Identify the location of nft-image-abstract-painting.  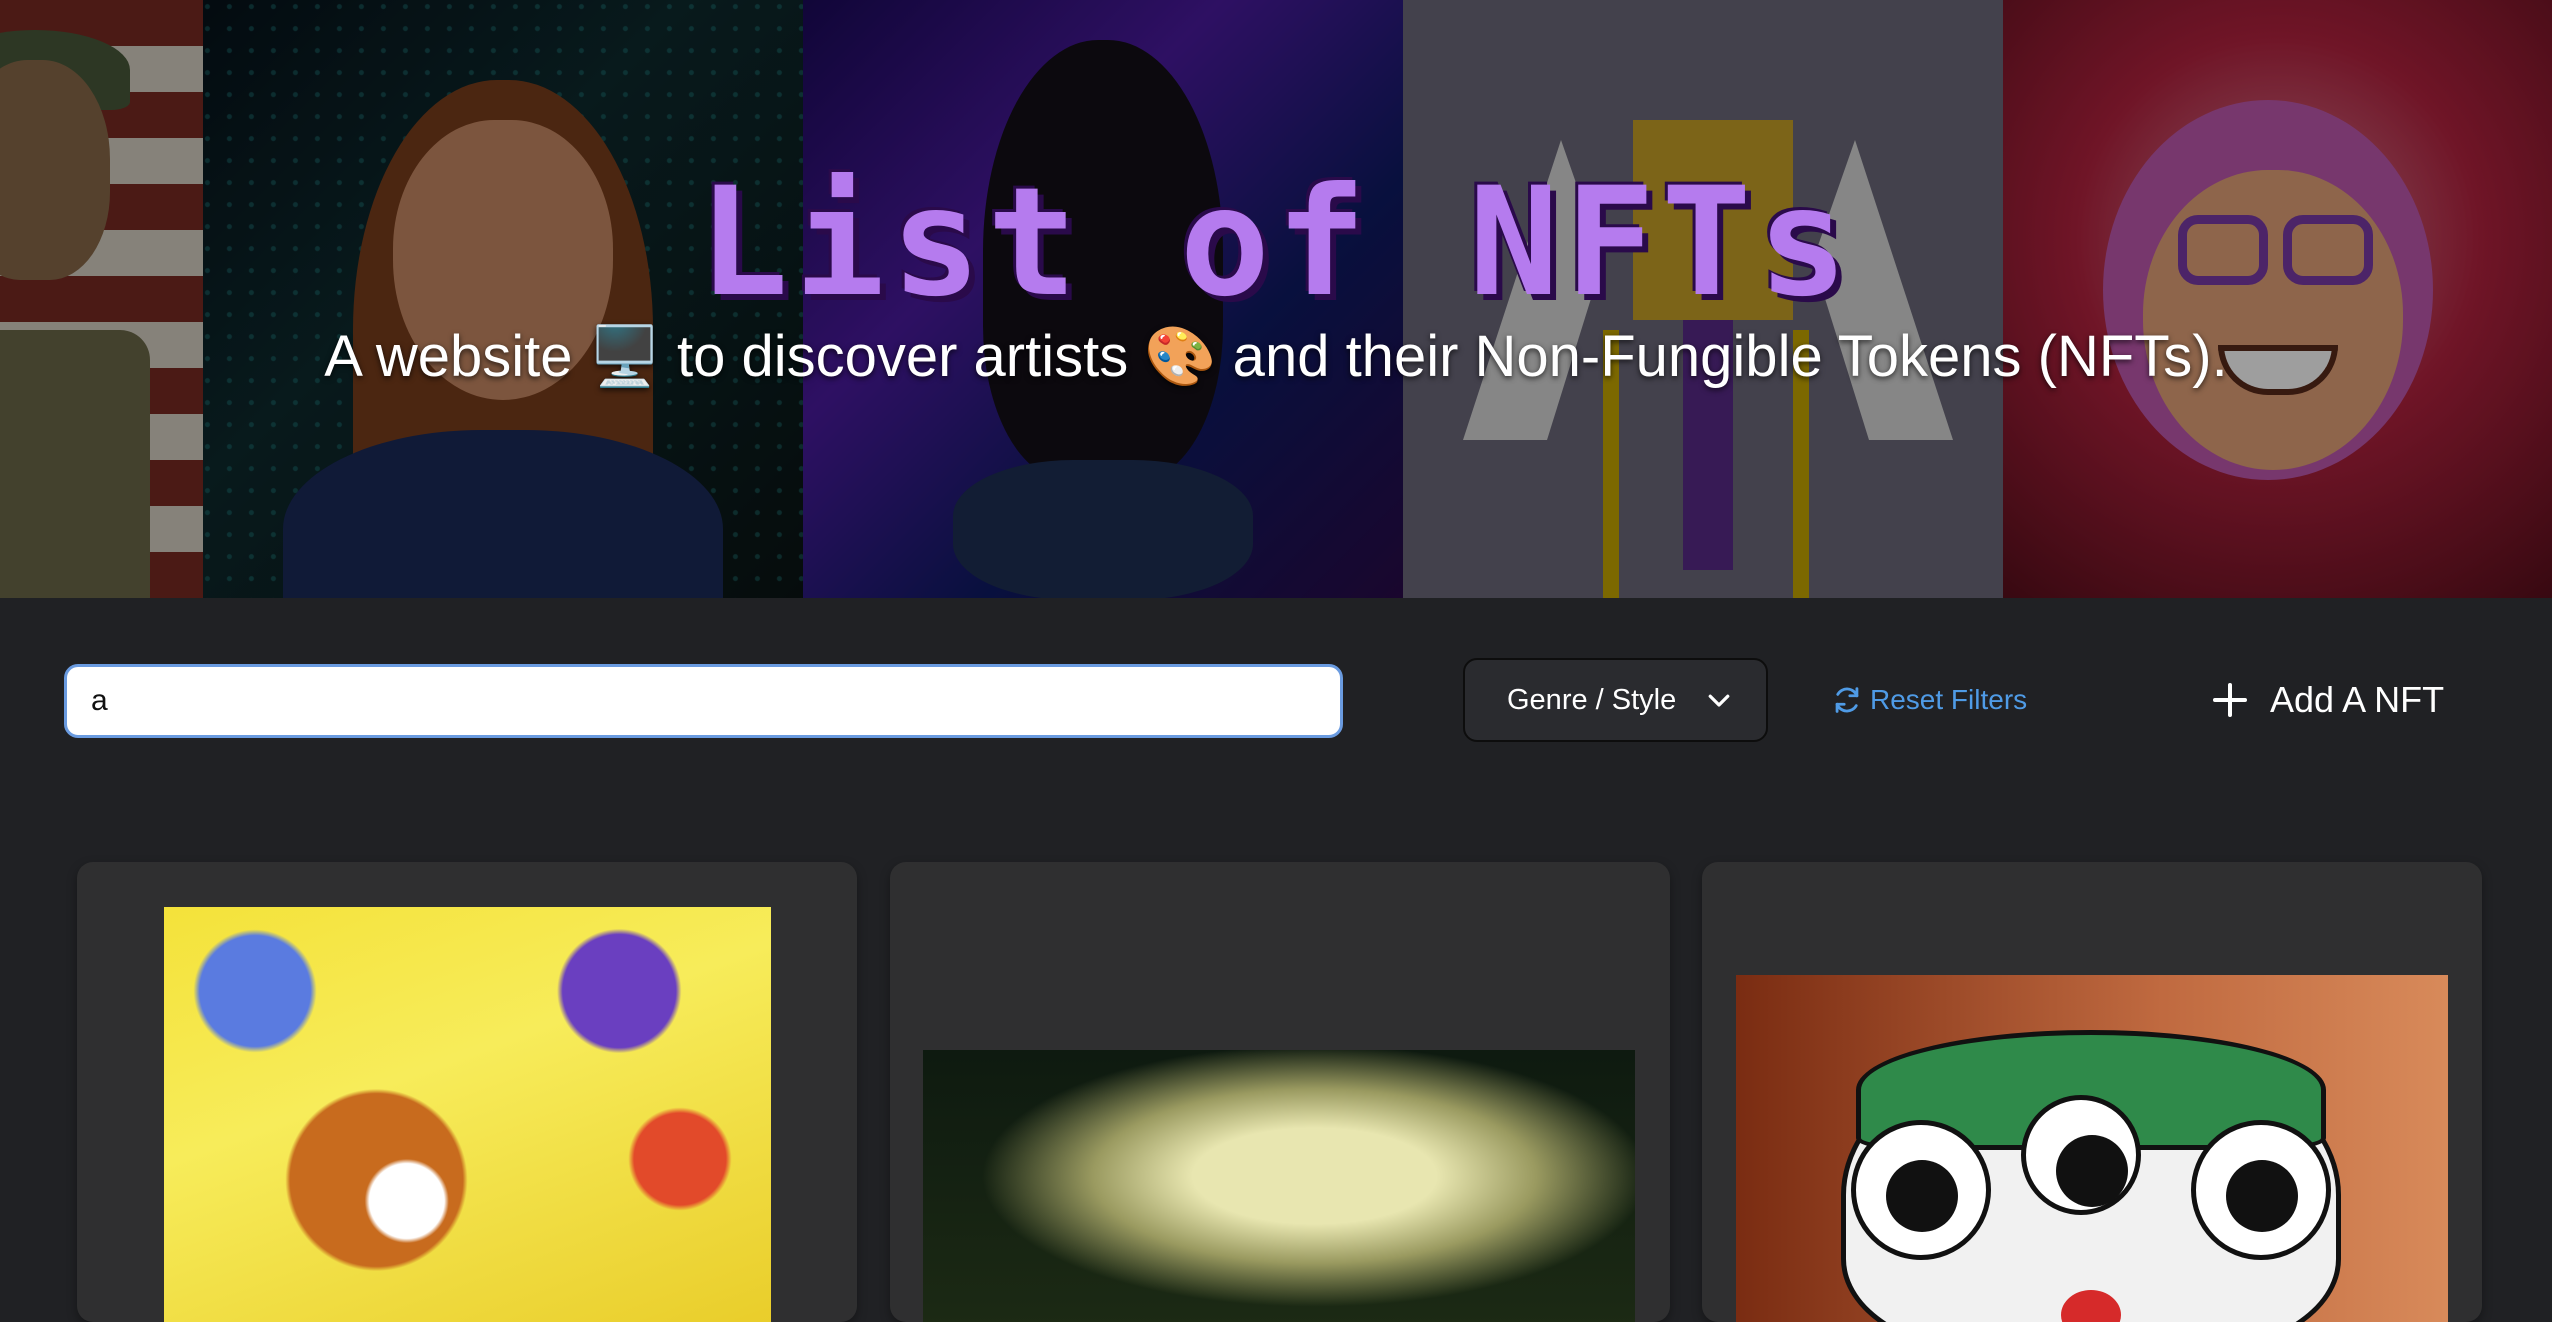
(467, 1114).